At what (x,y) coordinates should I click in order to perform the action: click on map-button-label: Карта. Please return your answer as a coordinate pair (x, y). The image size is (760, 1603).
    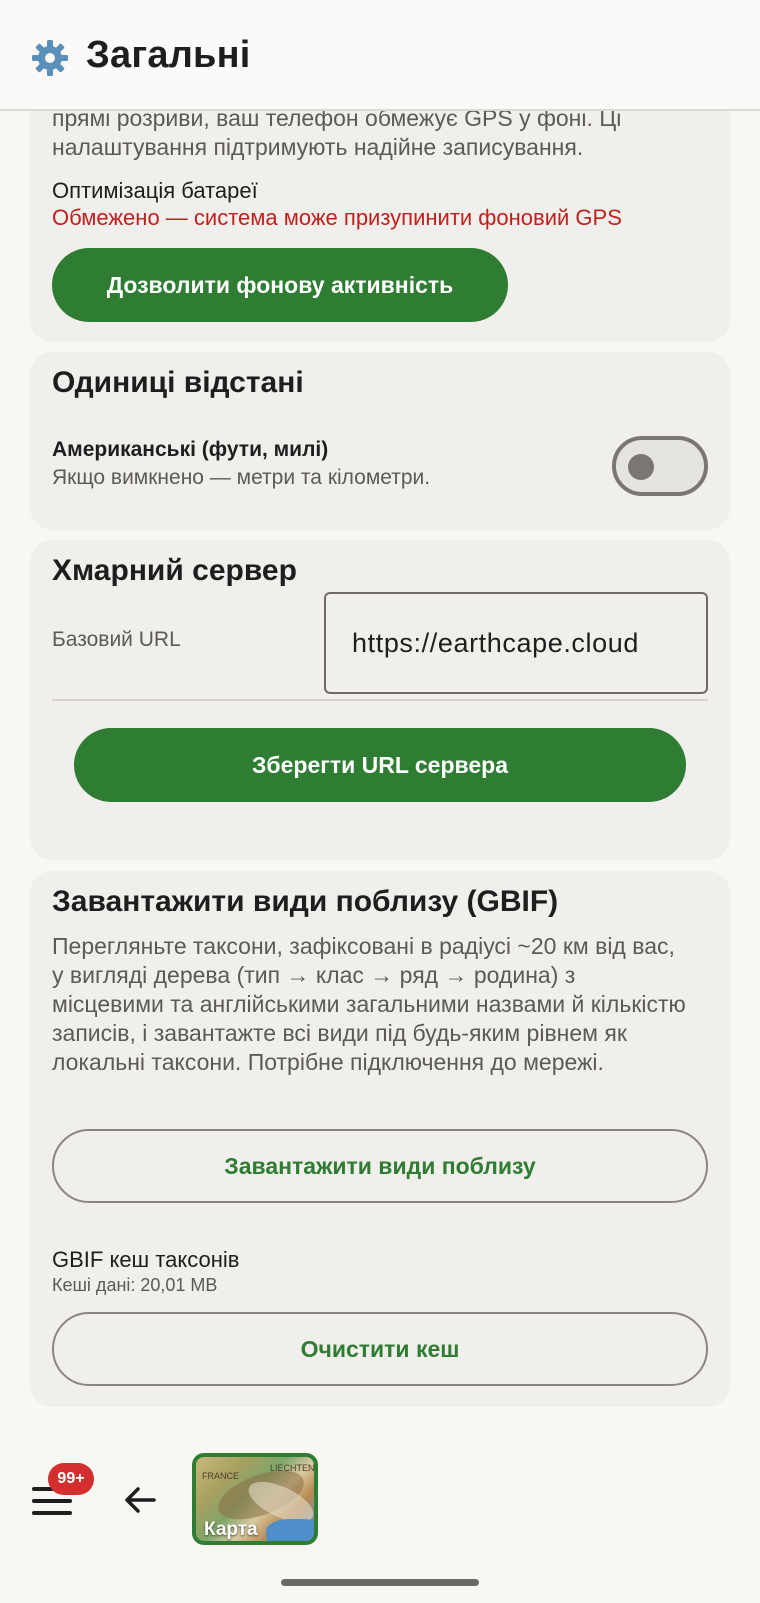
    Looking at the image, I should click on (231, 1529).